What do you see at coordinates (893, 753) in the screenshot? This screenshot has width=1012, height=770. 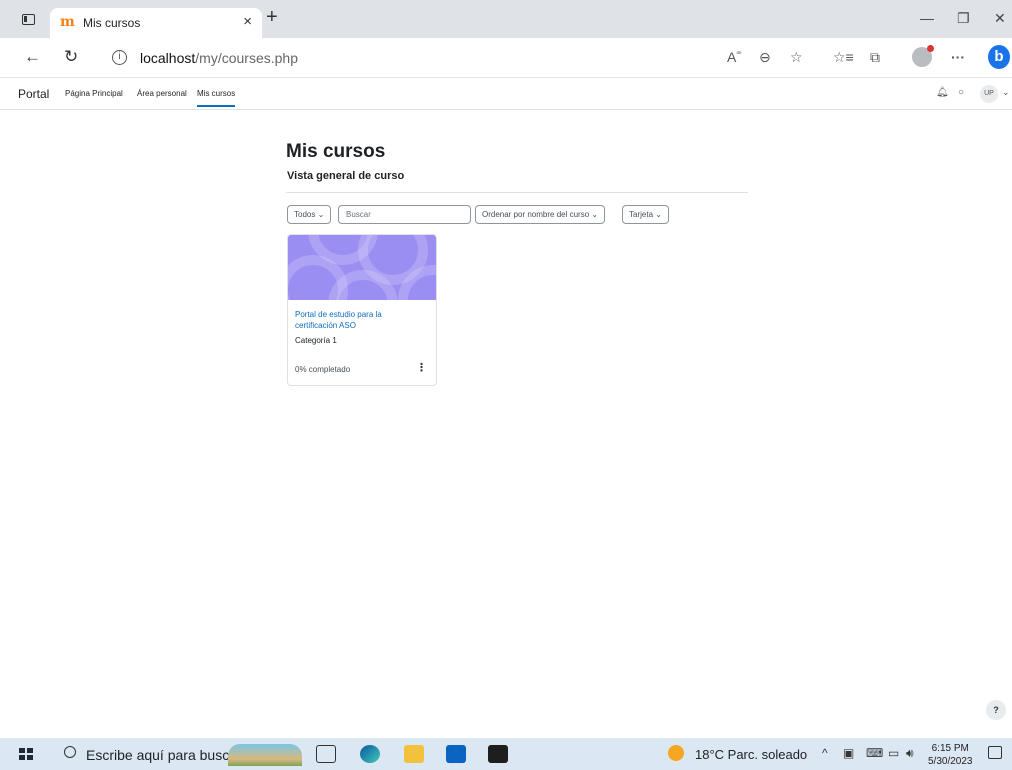 I see `network-icon: ▭` at bounding box center [893, 753].